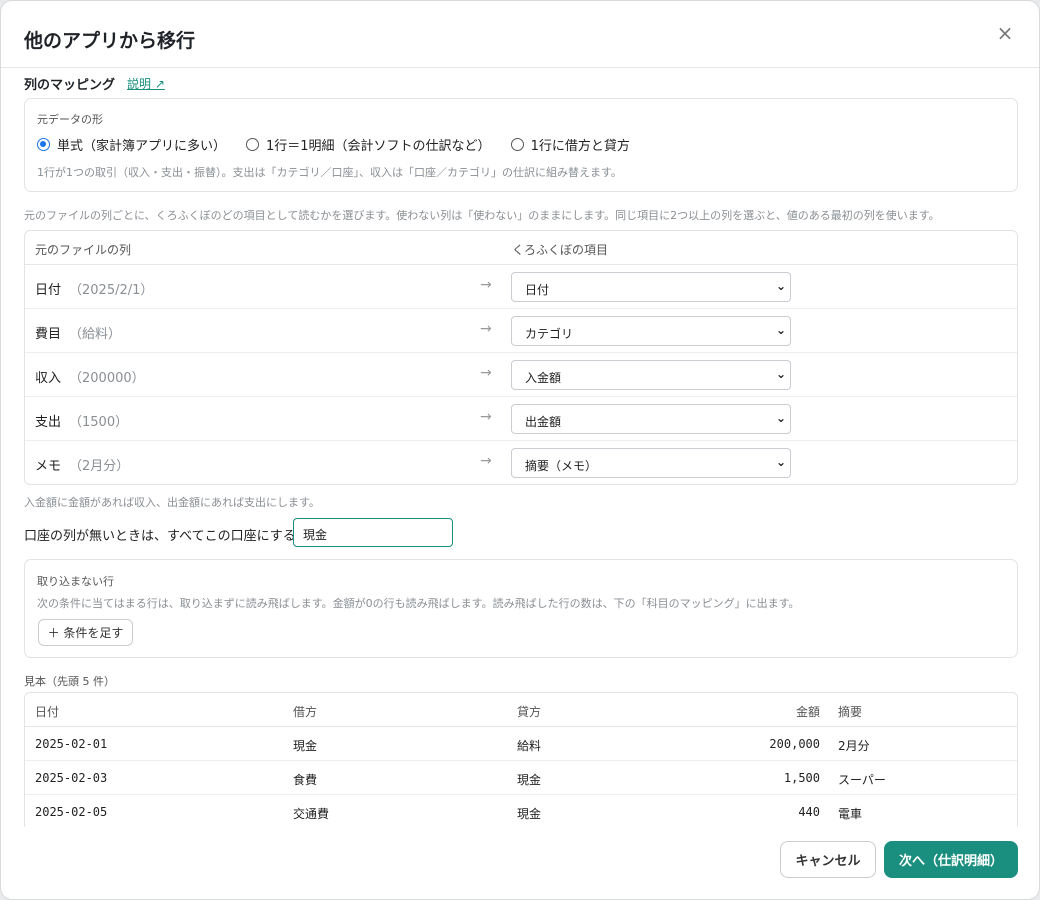  What do you see at coordinates (305, 712) in the screenshot?
I see `header-debit: 借方` at bounding box center [305, 712].